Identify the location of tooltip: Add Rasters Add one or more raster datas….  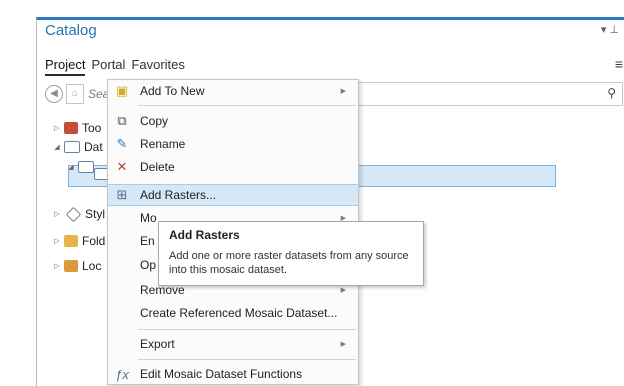
(291, 253).